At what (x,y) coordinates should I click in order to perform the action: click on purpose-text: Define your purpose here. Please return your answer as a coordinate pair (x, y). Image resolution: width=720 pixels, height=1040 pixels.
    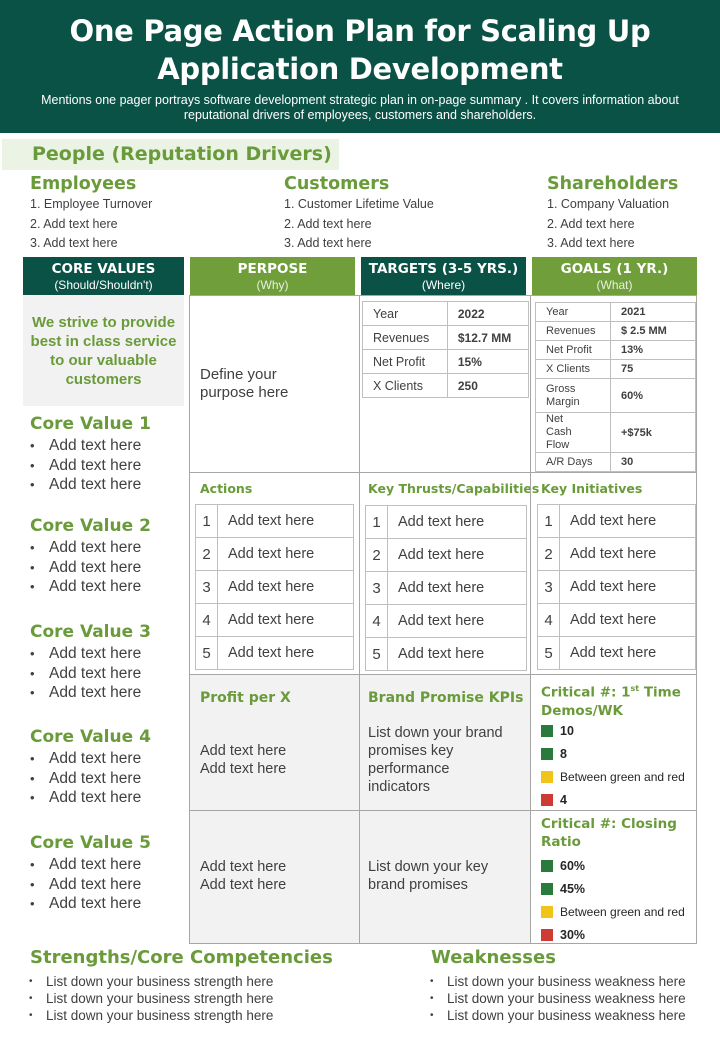
    Looking at the image, I should click on (244, 383).